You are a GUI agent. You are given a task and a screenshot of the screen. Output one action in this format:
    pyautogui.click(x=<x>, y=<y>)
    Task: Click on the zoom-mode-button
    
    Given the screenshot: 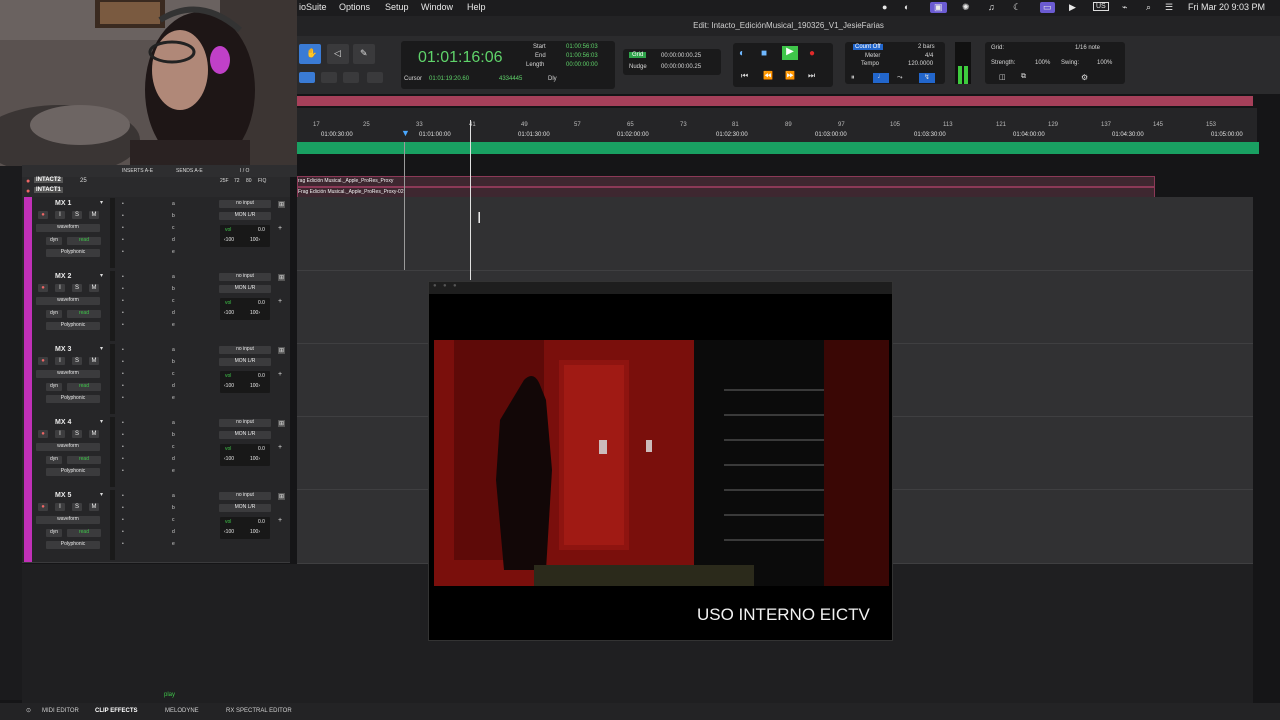 What is the action you would take?
    pyautogui.click(x=375, y=77)
    